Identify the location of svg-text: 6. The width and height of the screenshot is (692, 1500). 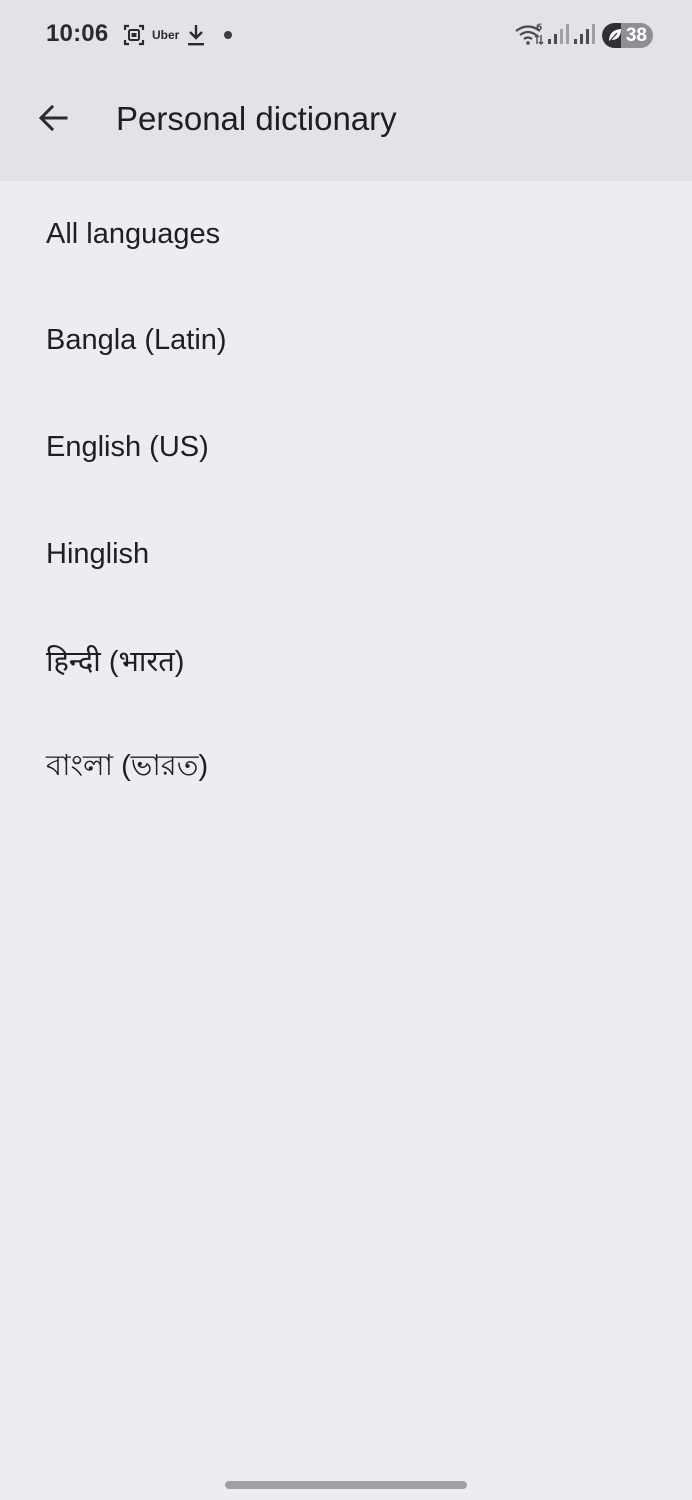
(539, 28).